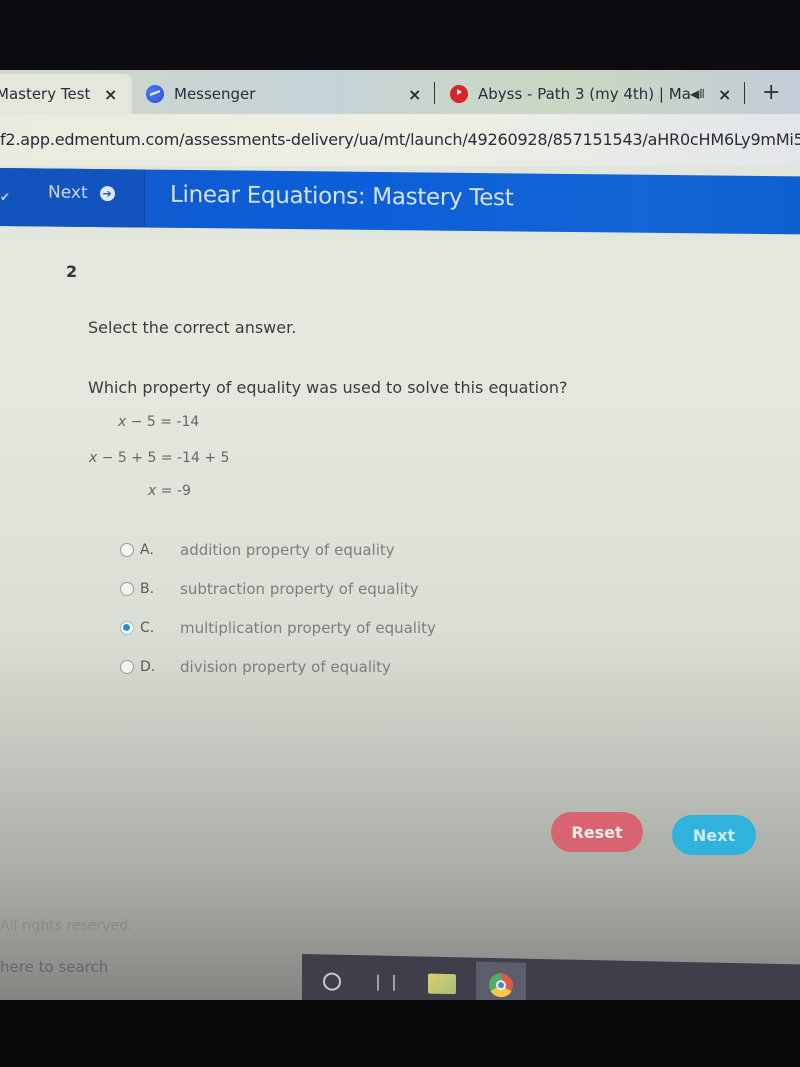  I want to click on arrow-right-circle-icon: ➔, so click(107, 193).